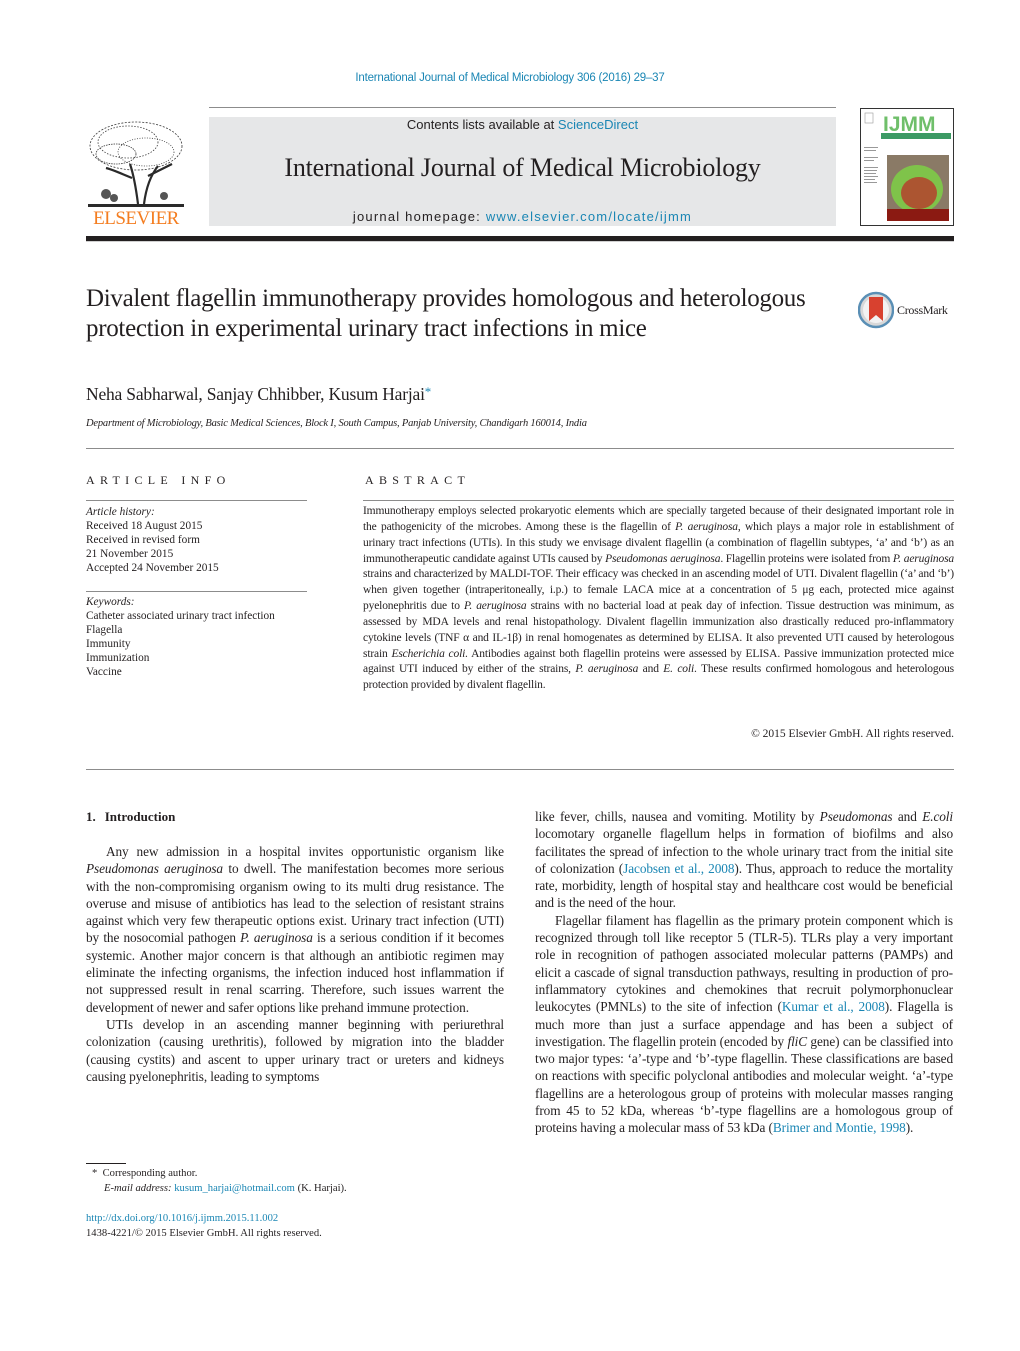 Image resolution: width=1020 pixels, height=1351 pixels. What do you see at coordinates (520, 448) in the screenshot?
I see `affiliation-rule` at bounding box center [520, 448].